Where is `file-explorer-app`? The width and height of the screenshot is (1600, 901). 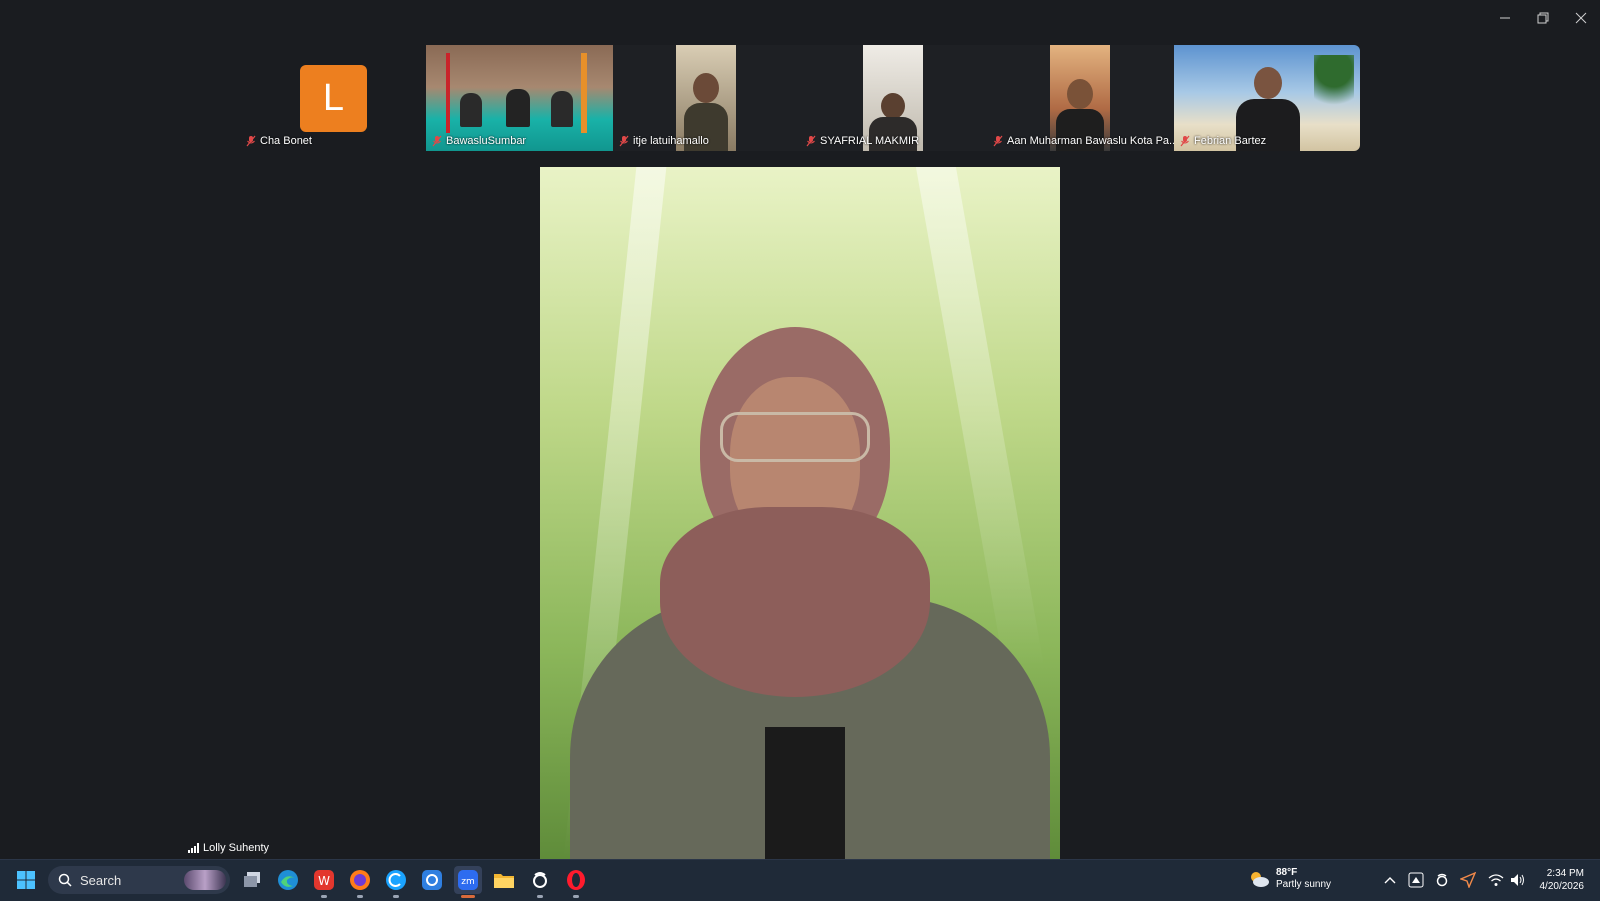 file-explorer-app is located at coordinates (504, 880).